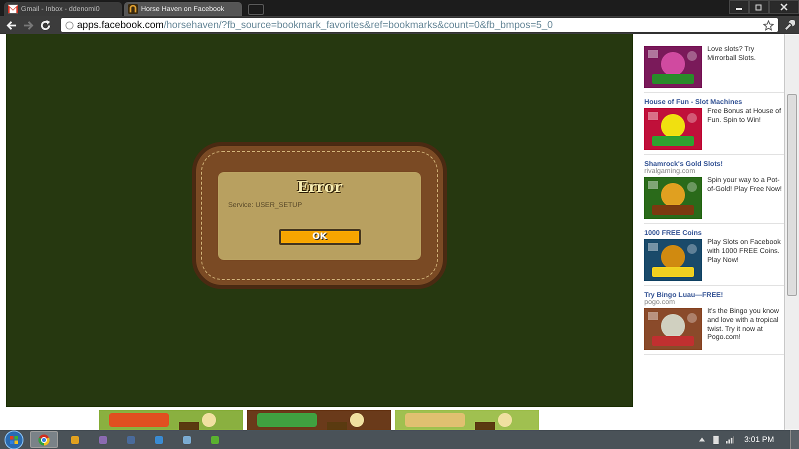  I want to click on battery-icon, so click(716, 439).